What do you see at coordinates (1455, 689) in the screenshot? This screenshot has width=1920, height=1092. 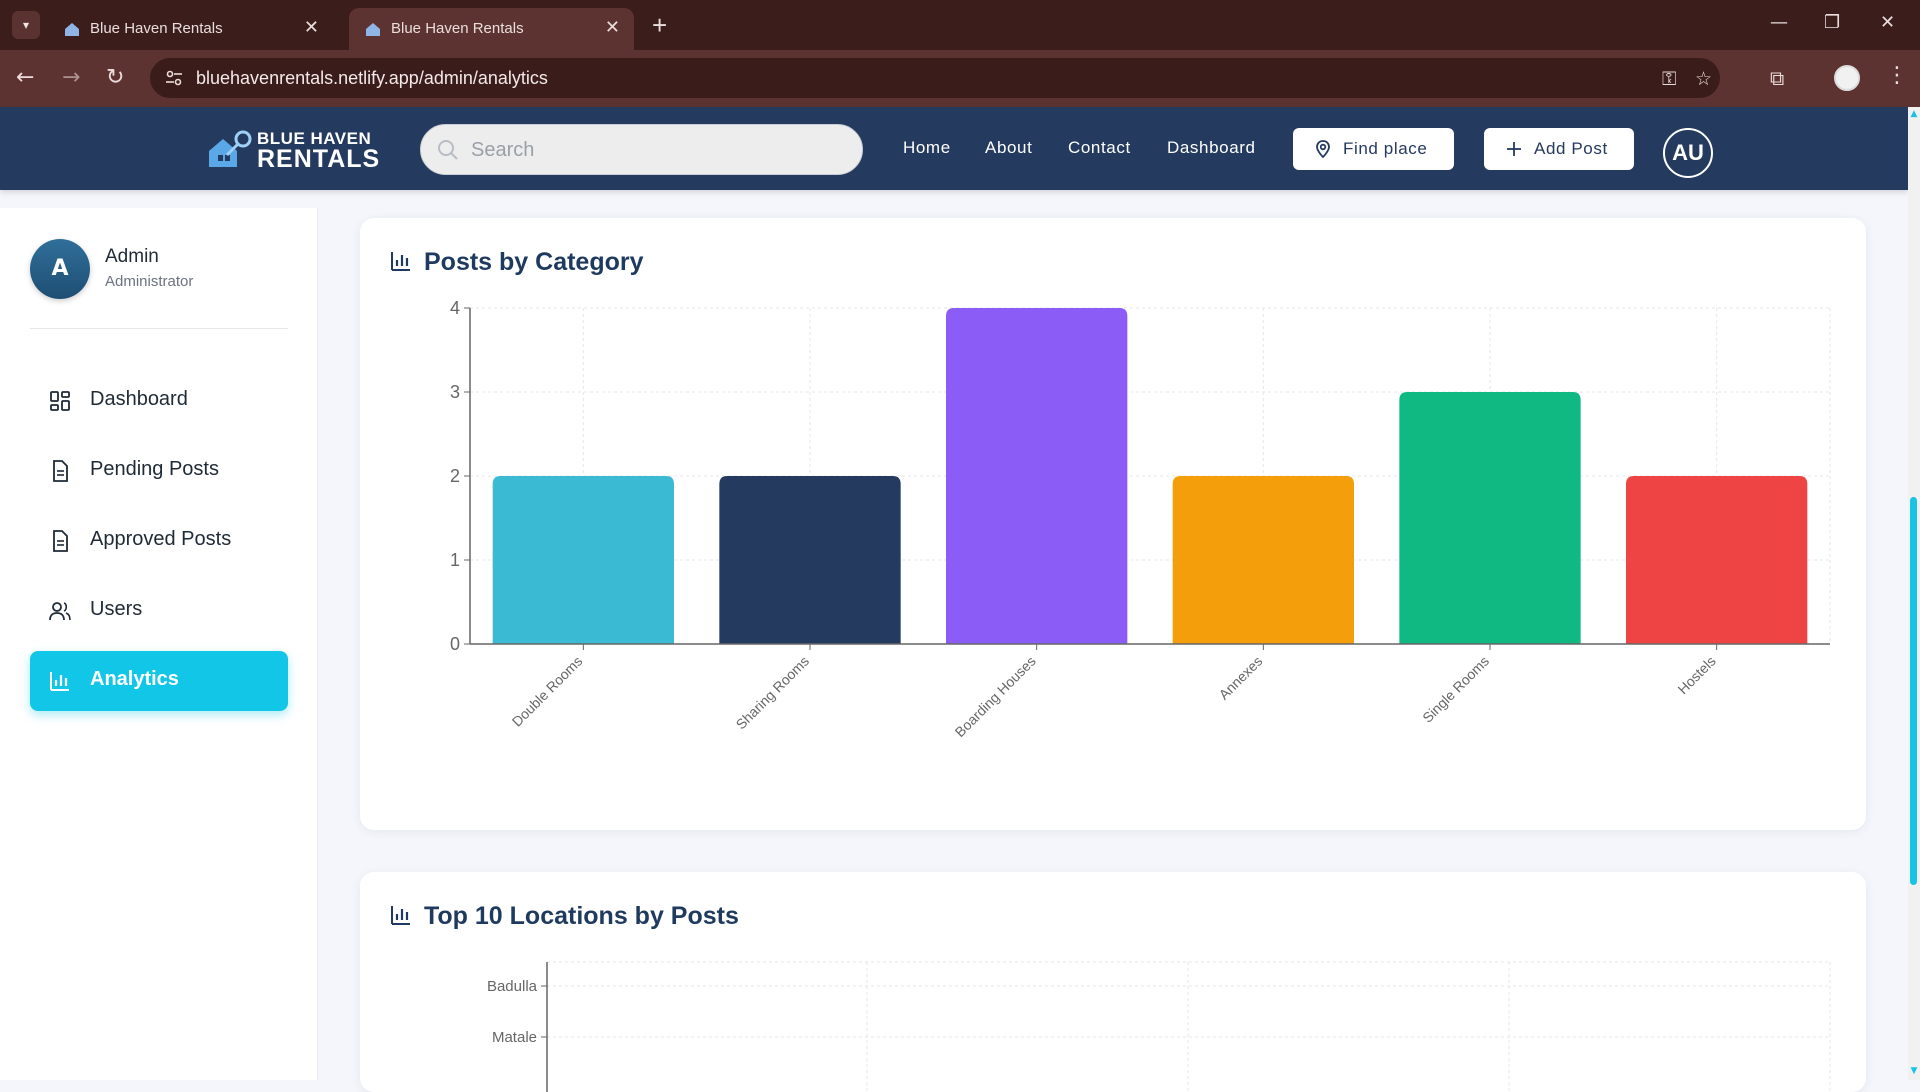 I see `x-tick-label: Single Rooms` at bounding box center [1455, 689].